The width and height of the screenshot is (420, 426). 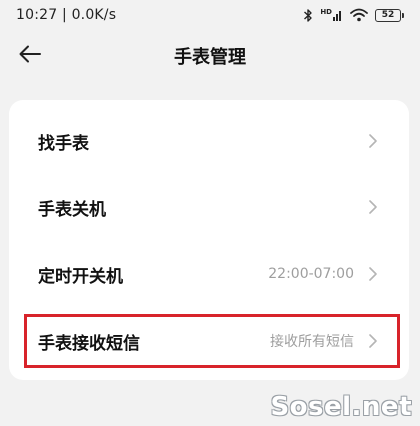 I want to click on arrow-left-icon, so click(x=30, y=56).